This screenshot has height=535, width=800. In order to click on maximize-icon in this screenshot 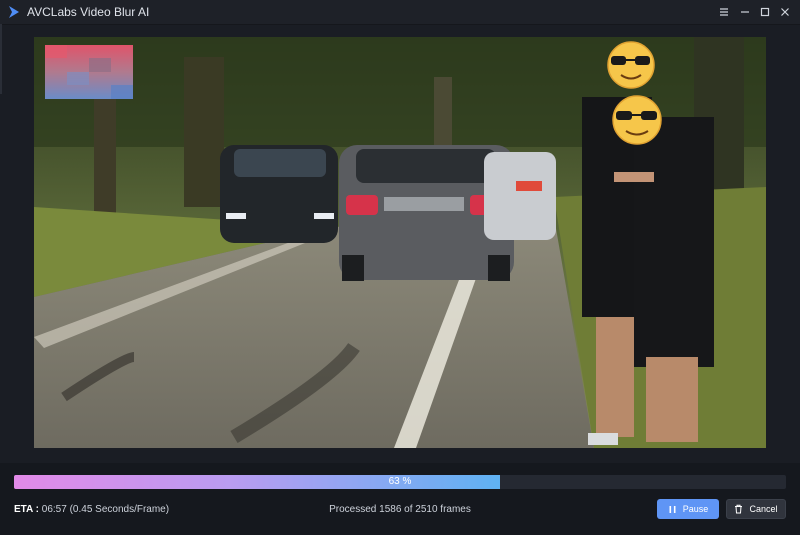, I will do `click(765, 12)`.